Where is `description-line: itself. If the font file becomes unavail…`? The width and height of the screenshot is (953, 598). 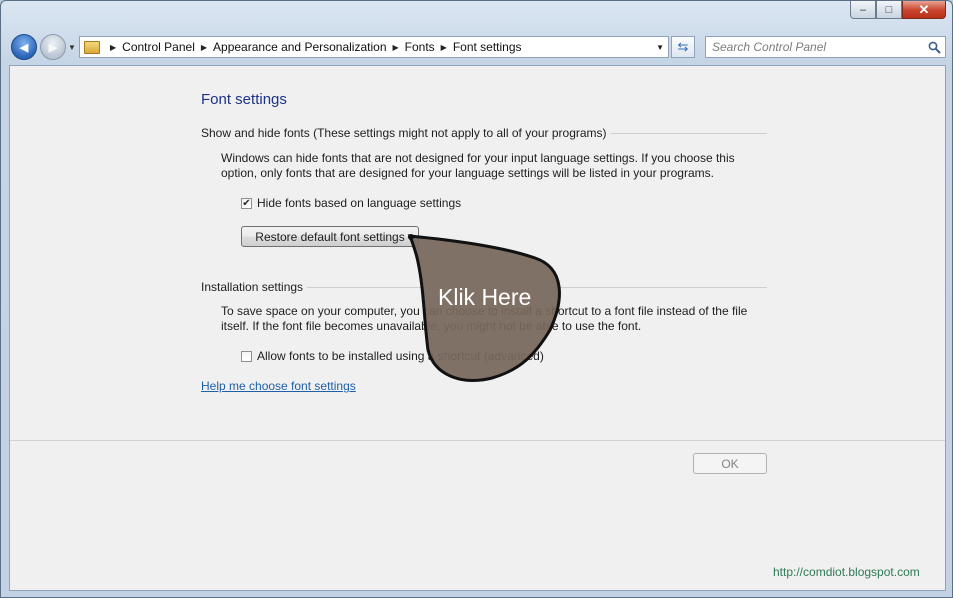
description-line: itself. If the font file becomes unavail… is located at coordinates (431, 326).